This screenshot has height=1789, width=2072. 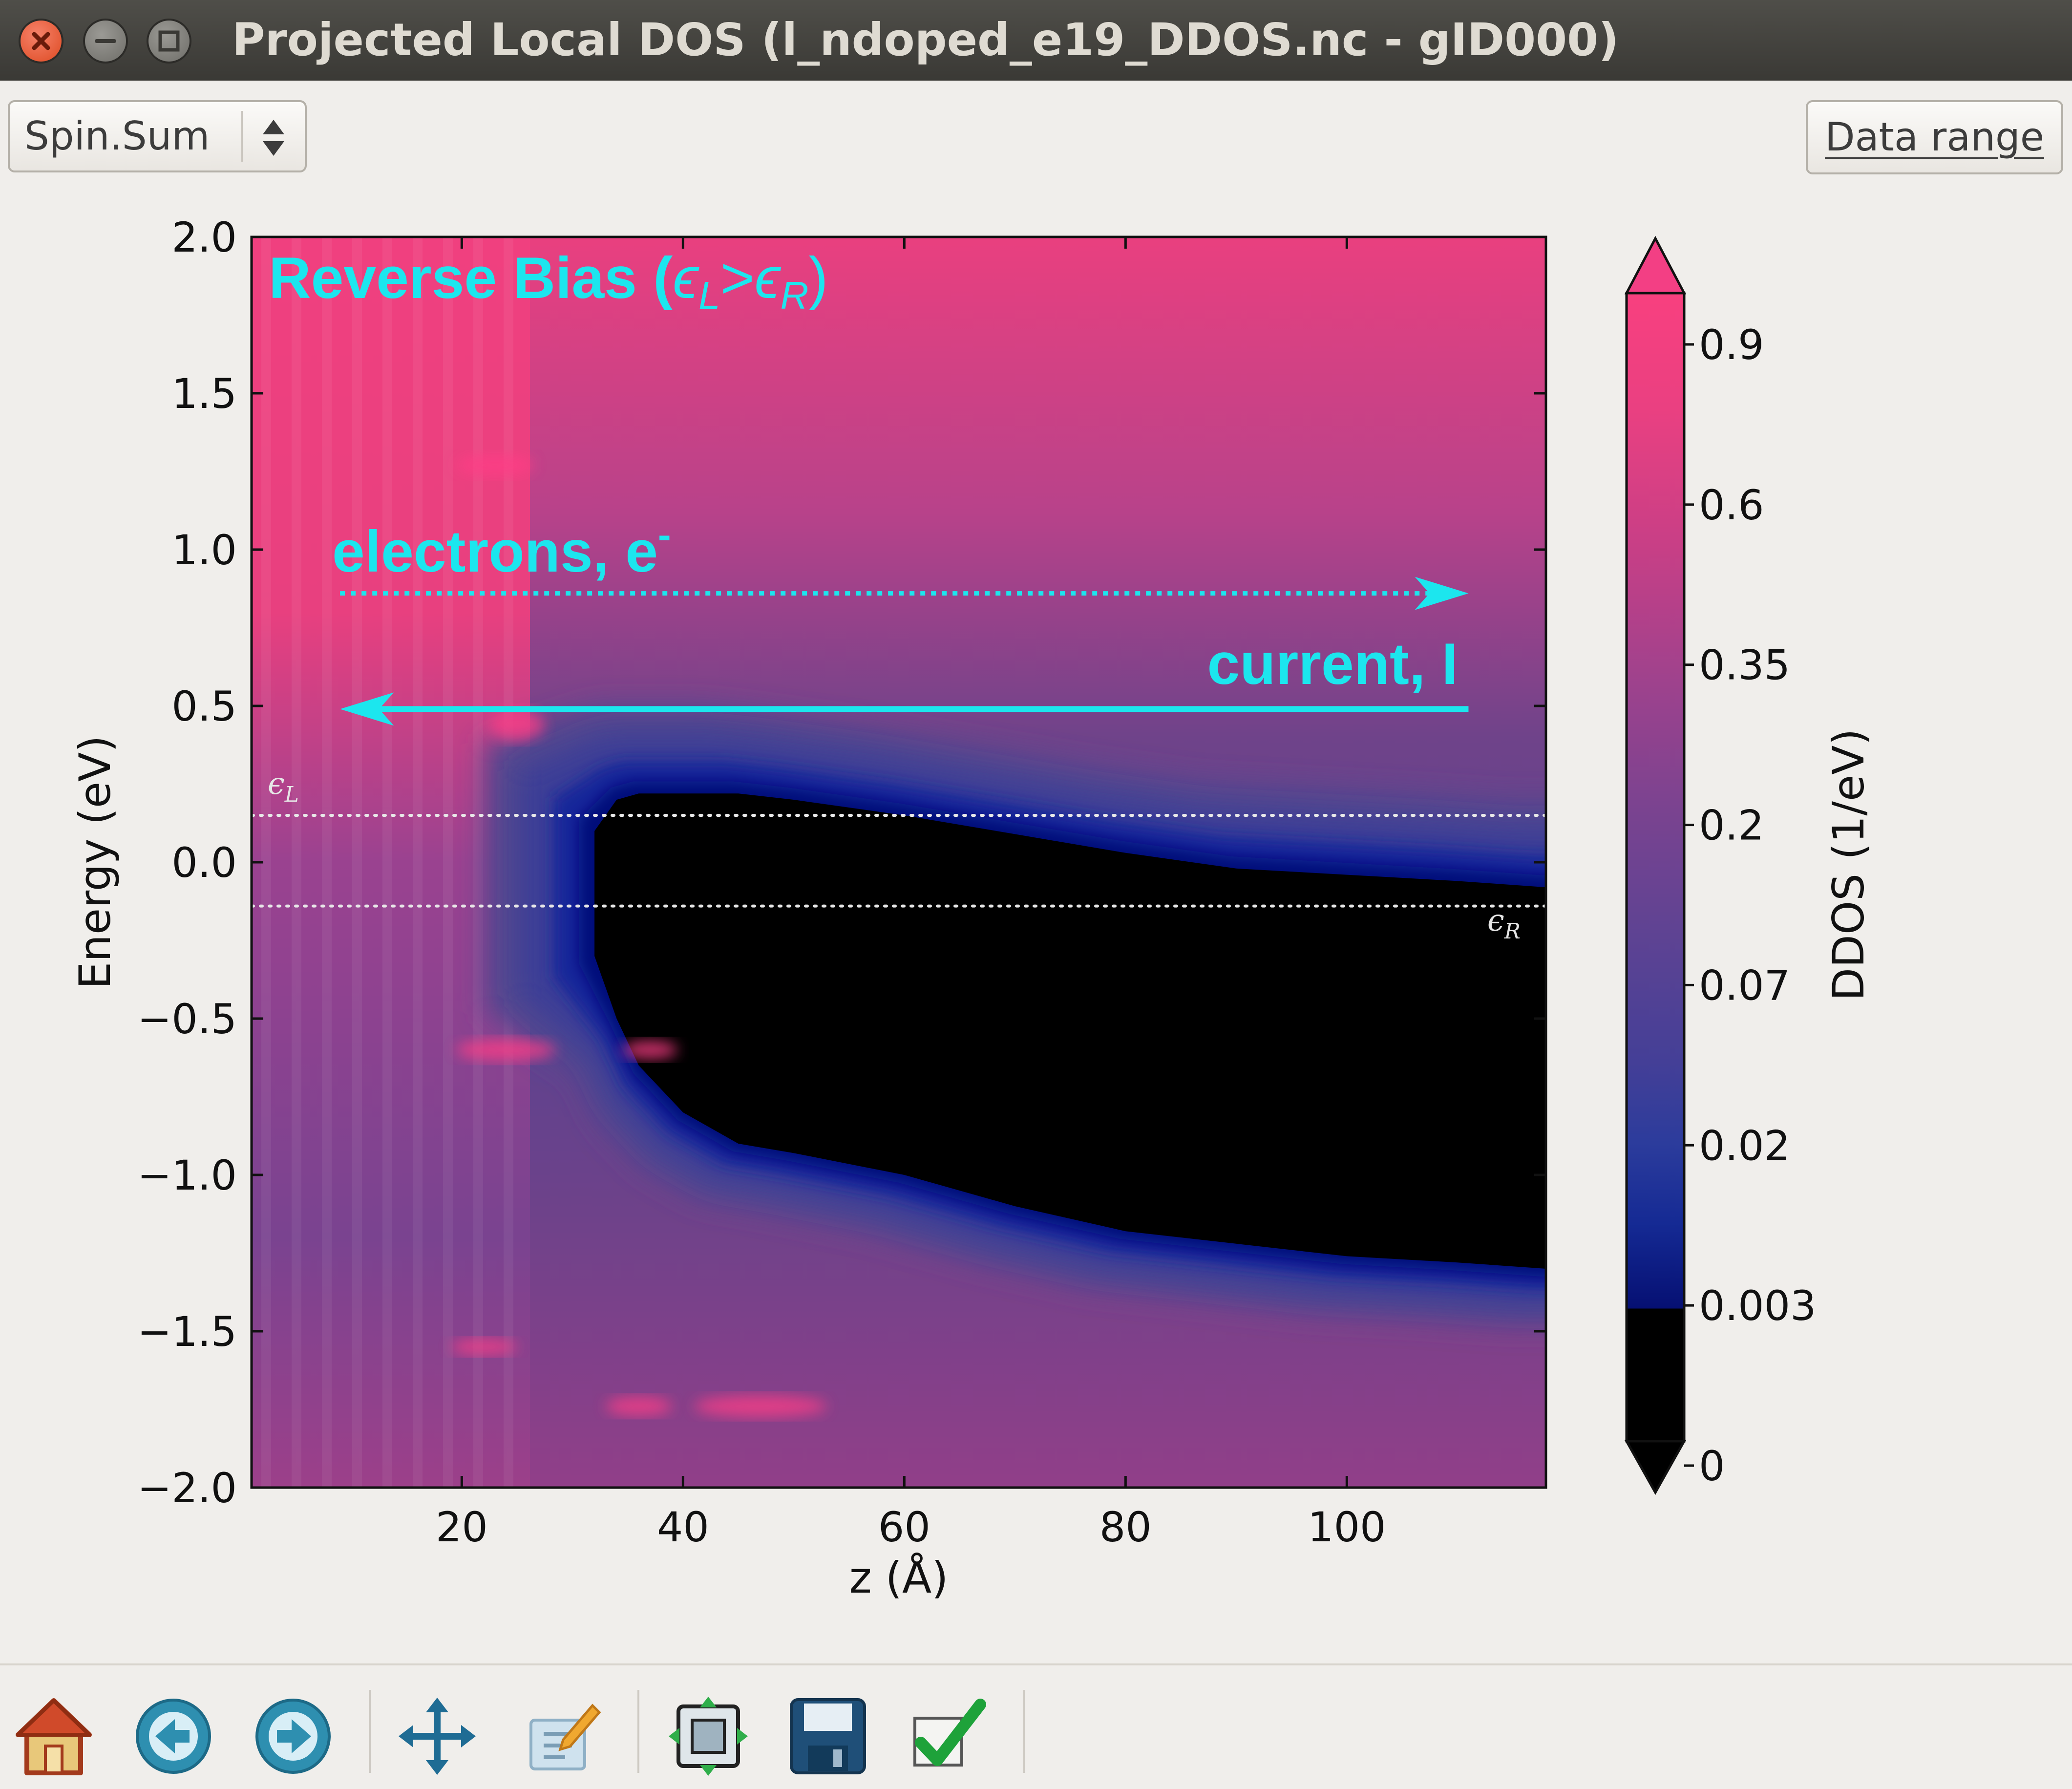 I want to click on back-icon, so click(x=174, y=1737).